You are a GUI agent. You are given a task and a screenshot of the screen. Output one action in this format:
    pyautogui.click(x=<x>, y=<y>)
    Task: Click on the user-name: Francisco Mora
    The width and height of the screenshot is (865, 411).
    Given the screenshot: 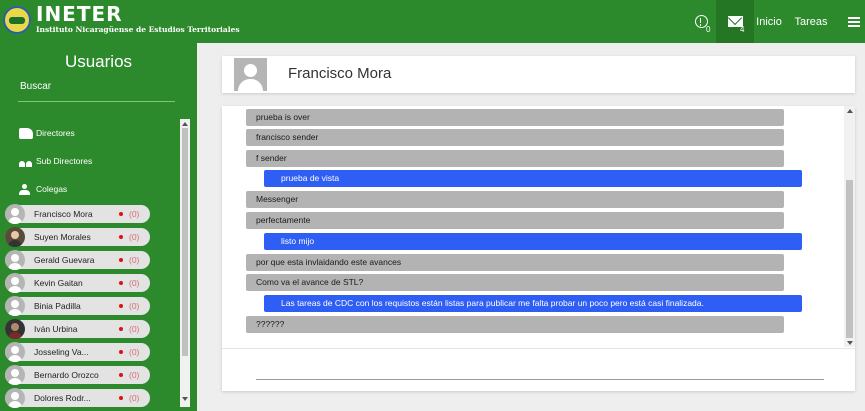 What is the action you would take?
    pyautogui.click(x=63, y=214)
    